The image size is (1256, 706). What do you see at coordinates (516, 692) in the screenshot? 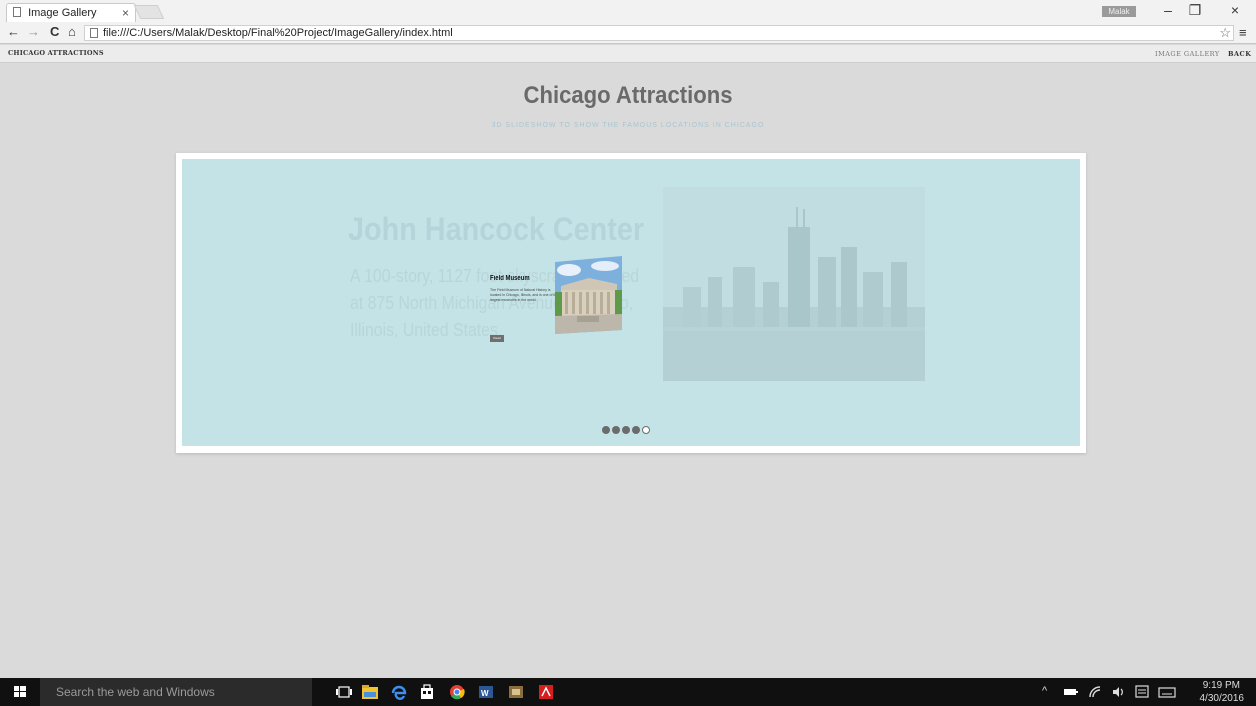
I see `app-icon` at bounding box center [516, 692].